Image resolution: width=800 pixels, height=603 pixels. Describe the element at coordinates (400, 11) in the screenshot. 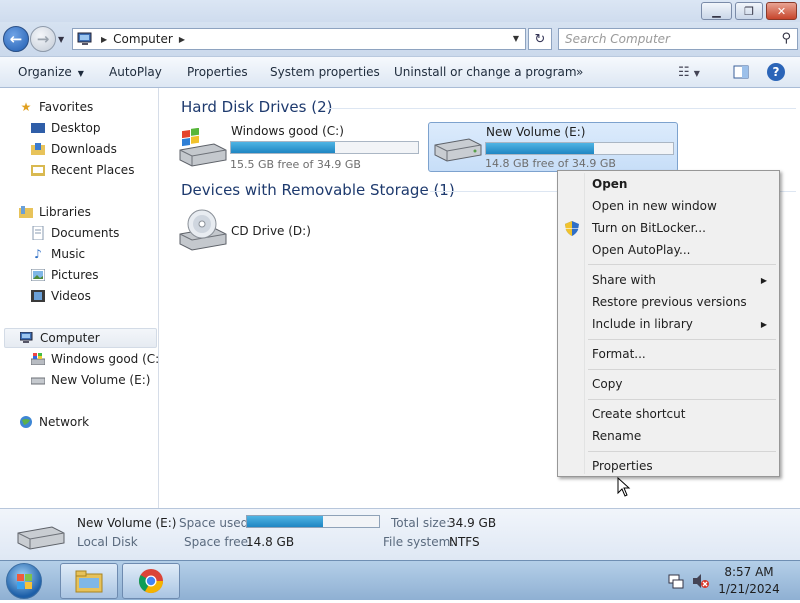

I see `title-bar: ▁ ❐ ✕` at that location.